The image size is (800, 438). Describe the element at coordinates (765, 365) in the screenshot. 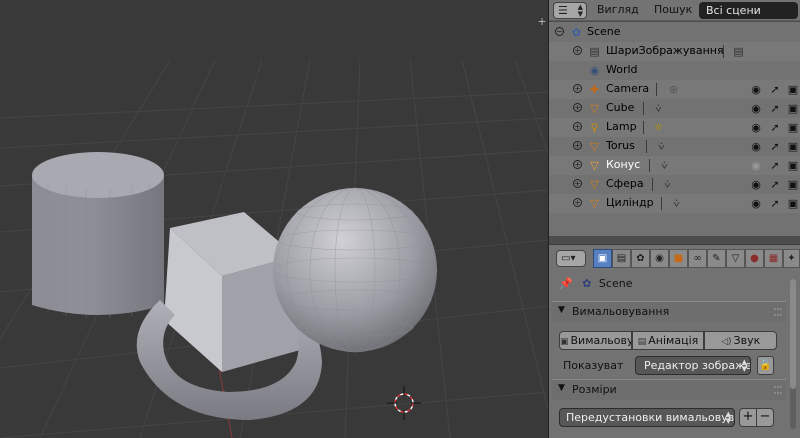

I see `lock-interface-button: 🔓` at that location.